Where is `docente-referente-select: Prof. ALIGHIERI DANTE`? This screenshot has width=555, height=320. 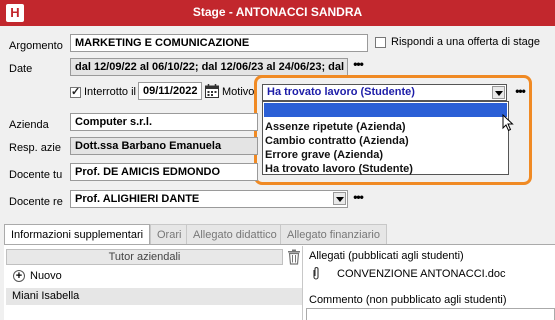
docente-referente-select: Prof. ALIGHIERI DANTE is located at coordinates (209, 199).